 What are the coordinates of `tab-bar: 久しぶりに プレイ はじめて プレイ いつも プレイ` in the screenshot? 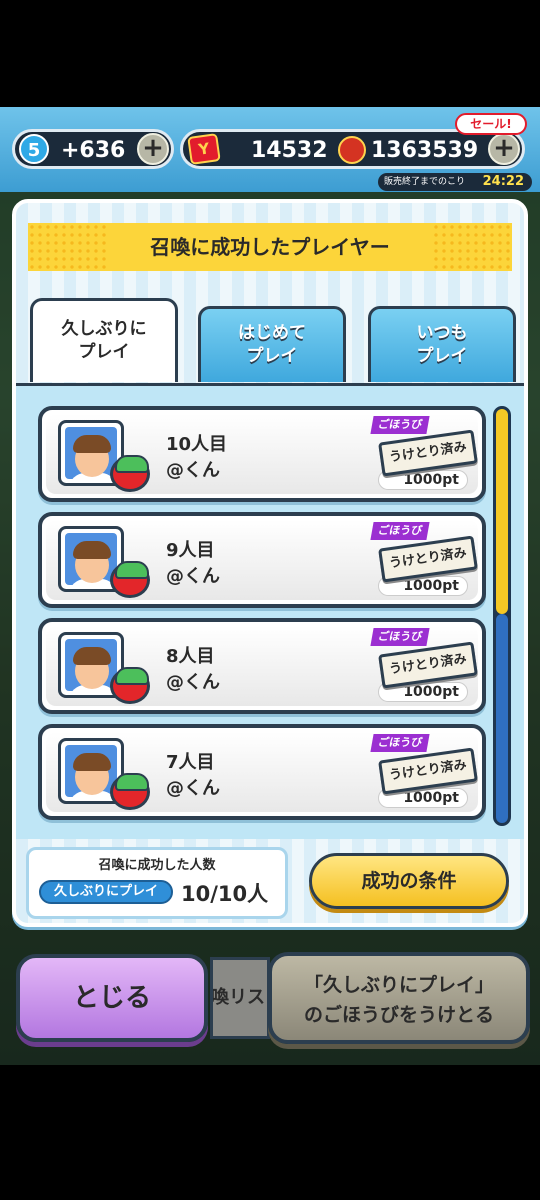 It's located at (270, 338).